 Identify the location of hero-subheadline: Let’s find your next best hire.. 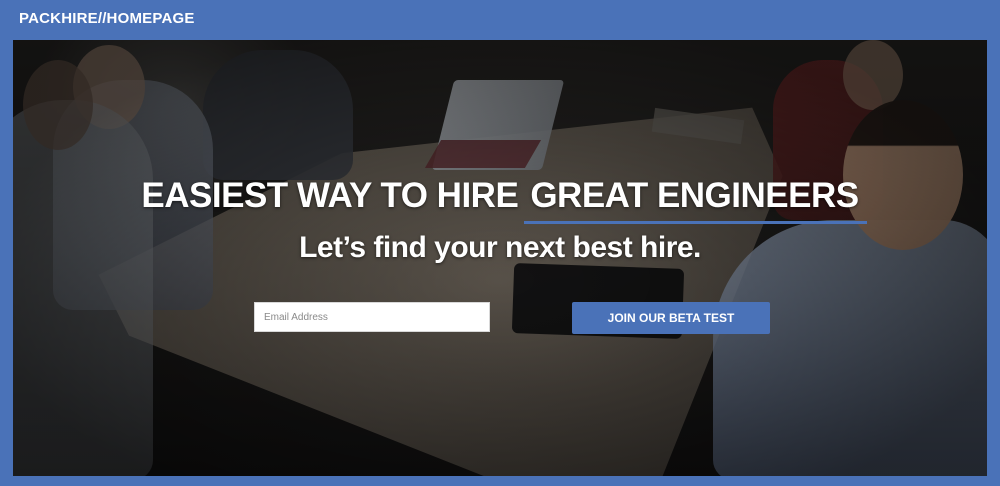
(500, 247).